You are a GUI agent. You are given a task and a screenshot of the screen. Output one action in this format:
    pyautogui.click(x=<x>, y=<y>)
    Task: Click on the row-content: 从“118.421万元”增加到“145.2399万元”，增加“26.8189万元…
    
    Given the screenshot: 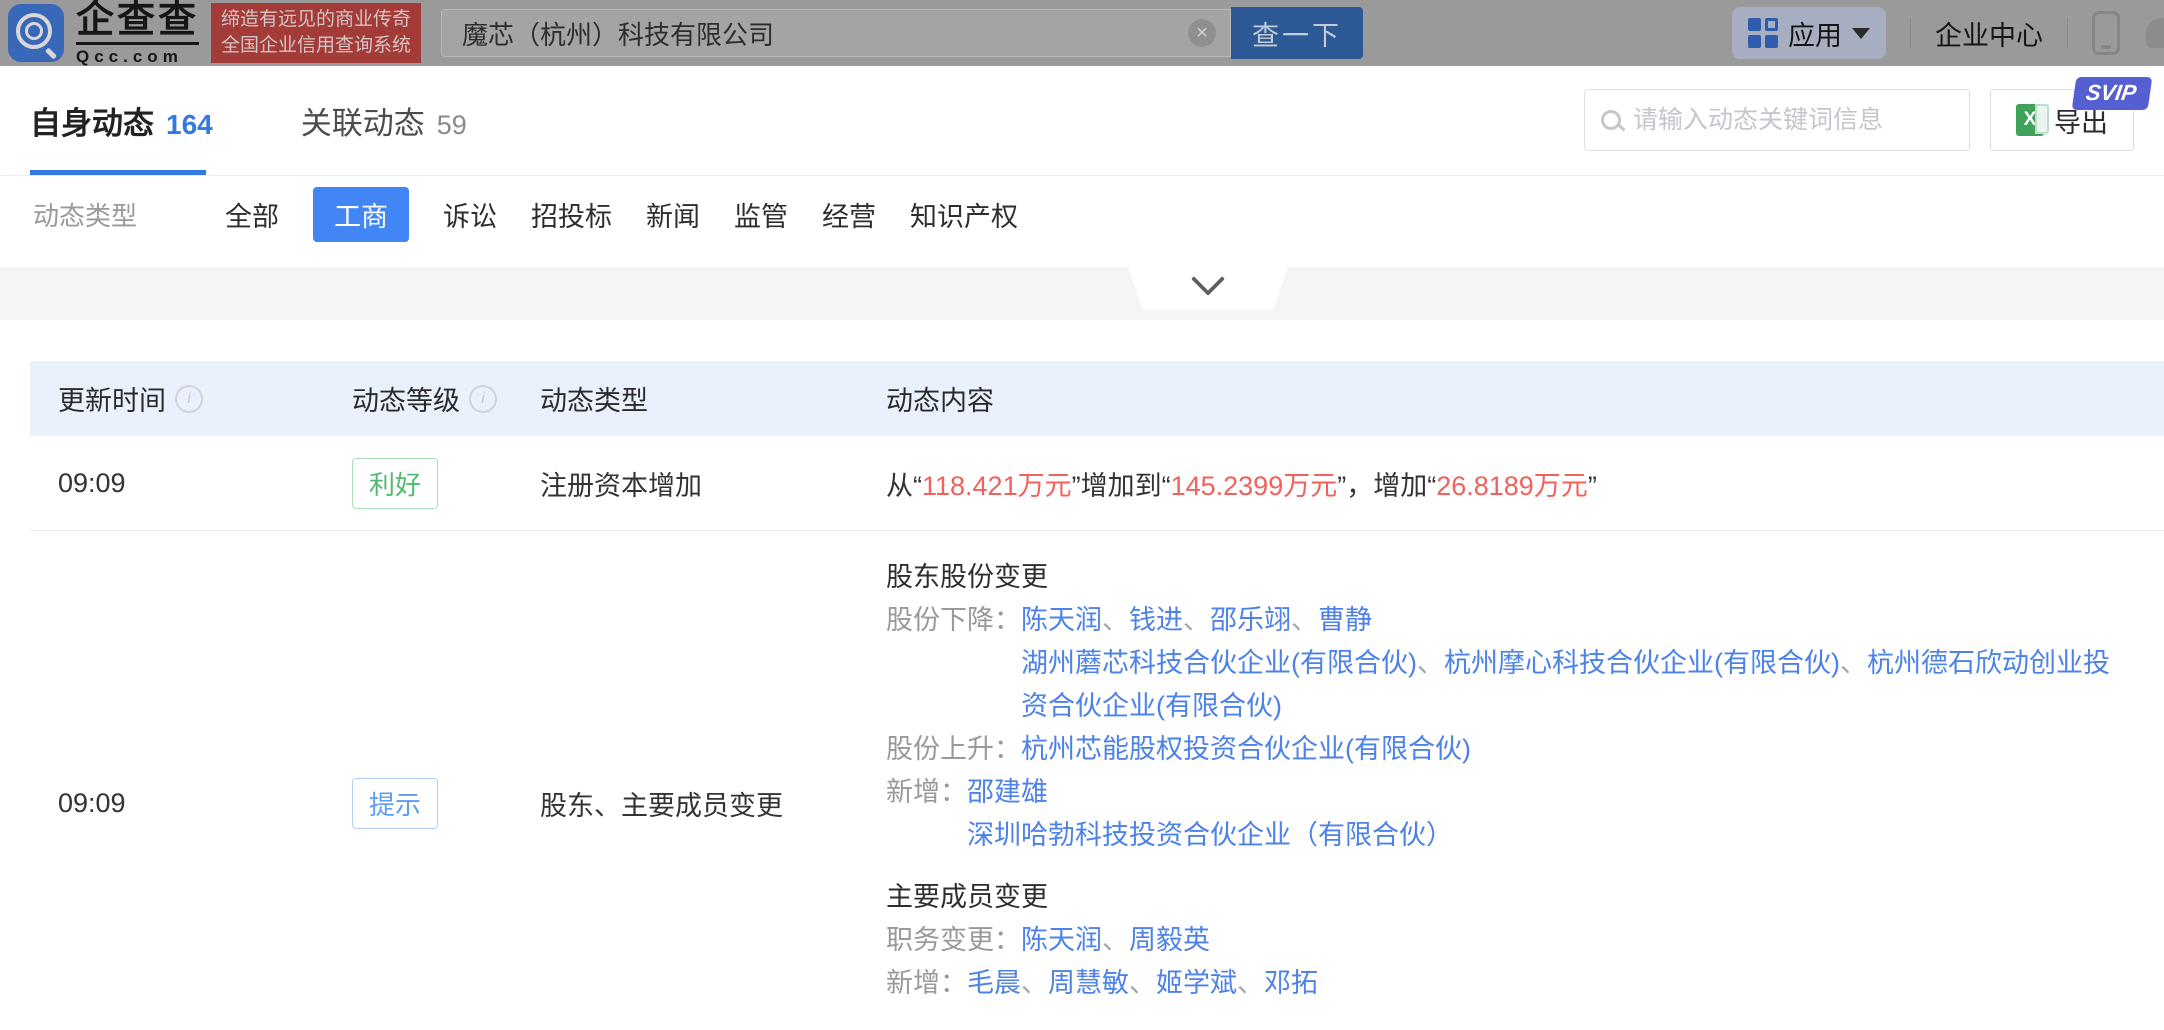 What is the action you would take?
    pyautogui.click(x=1241, y=485)
    